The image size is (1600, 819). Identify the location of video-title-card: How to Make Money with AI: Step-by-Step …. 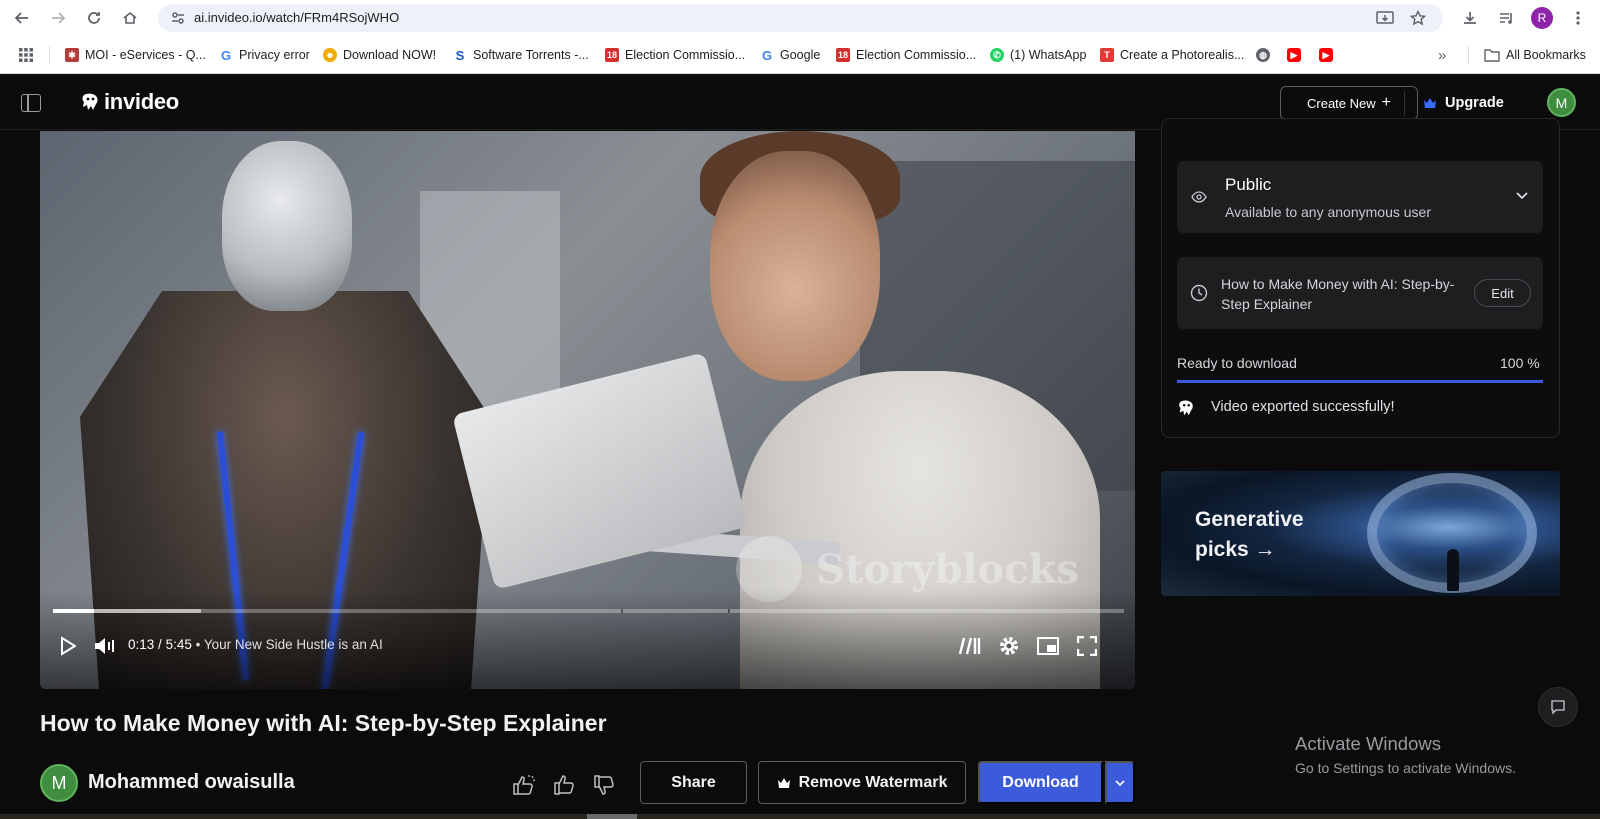
(1360, 293).